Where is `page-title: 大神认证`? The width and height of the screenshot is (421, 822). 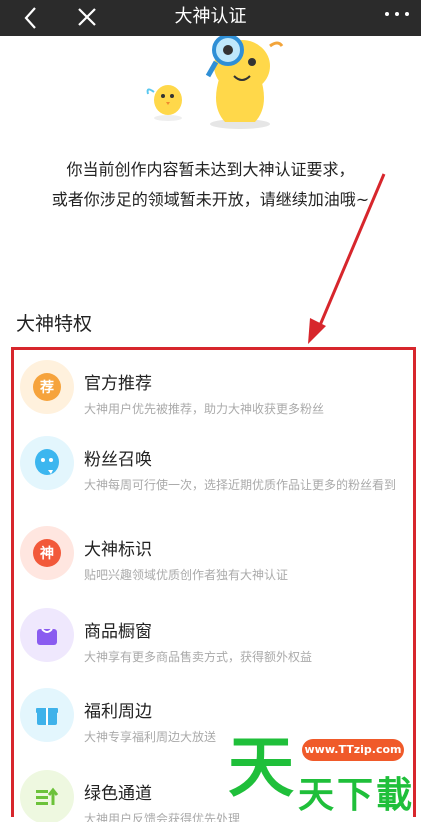 page-title: 大神认证 is located at coordinates (210, 16).